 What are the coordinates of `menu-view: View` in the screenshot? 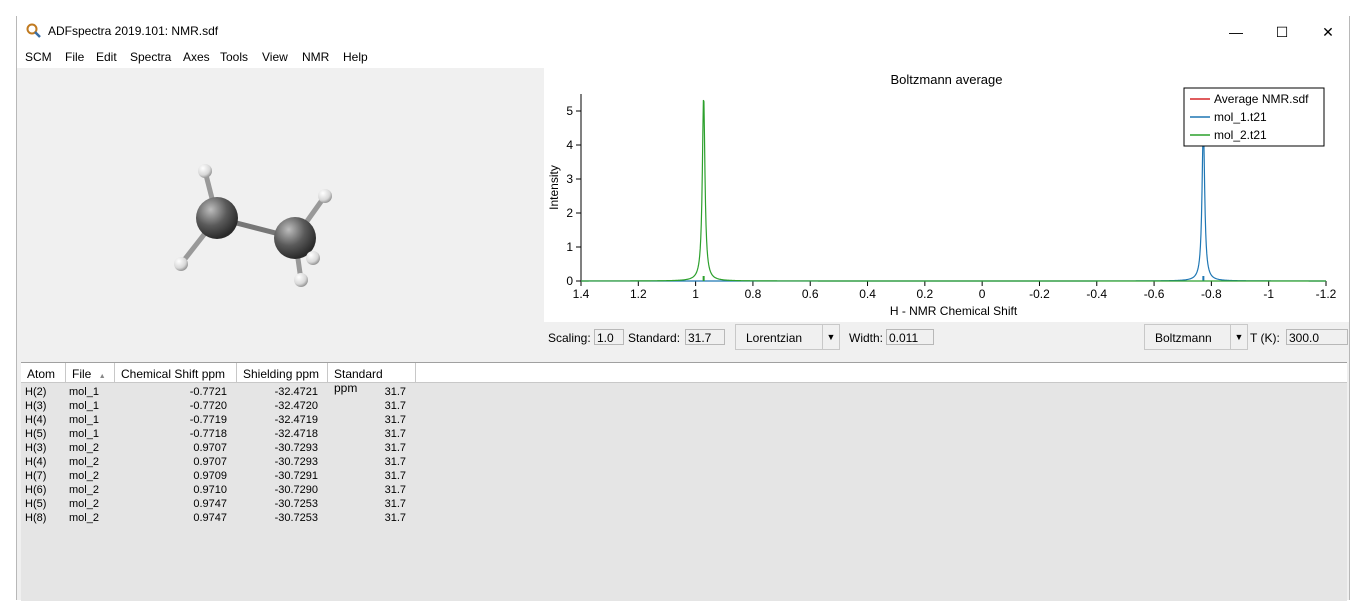 It's located at (275, 57).